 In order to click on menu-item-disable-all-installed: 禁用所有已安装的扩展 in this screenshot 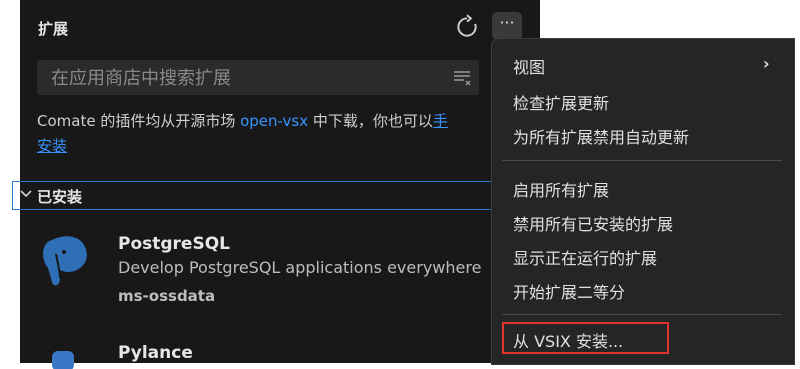, I will do `click(593, 223)`.